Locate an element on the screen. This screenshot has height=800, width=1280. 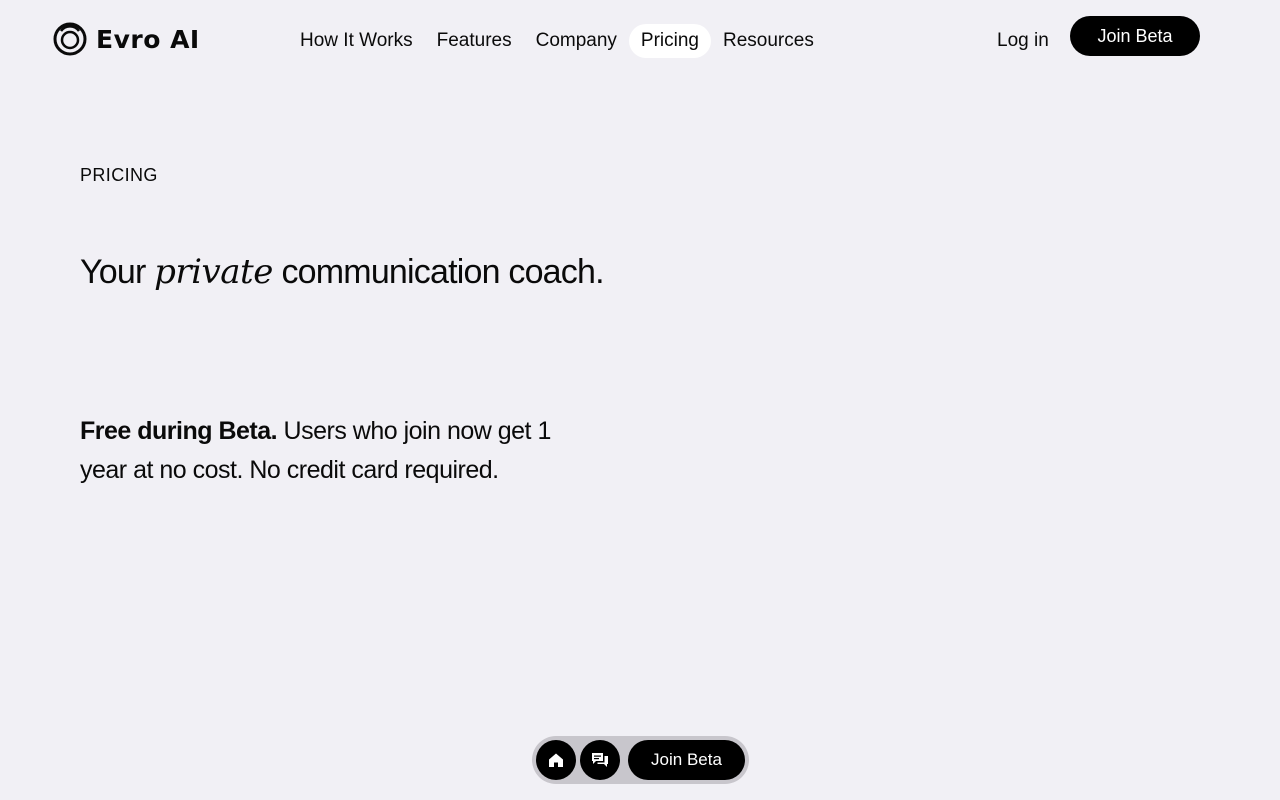
headline-accent: private is located at coordinates (213, 272).